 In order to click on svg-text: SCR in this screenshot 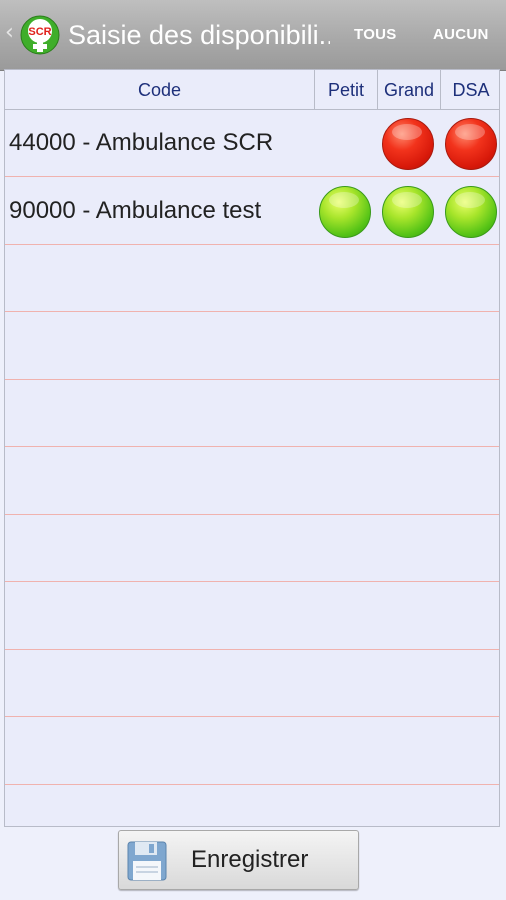, I will do `click(39, 32)`.